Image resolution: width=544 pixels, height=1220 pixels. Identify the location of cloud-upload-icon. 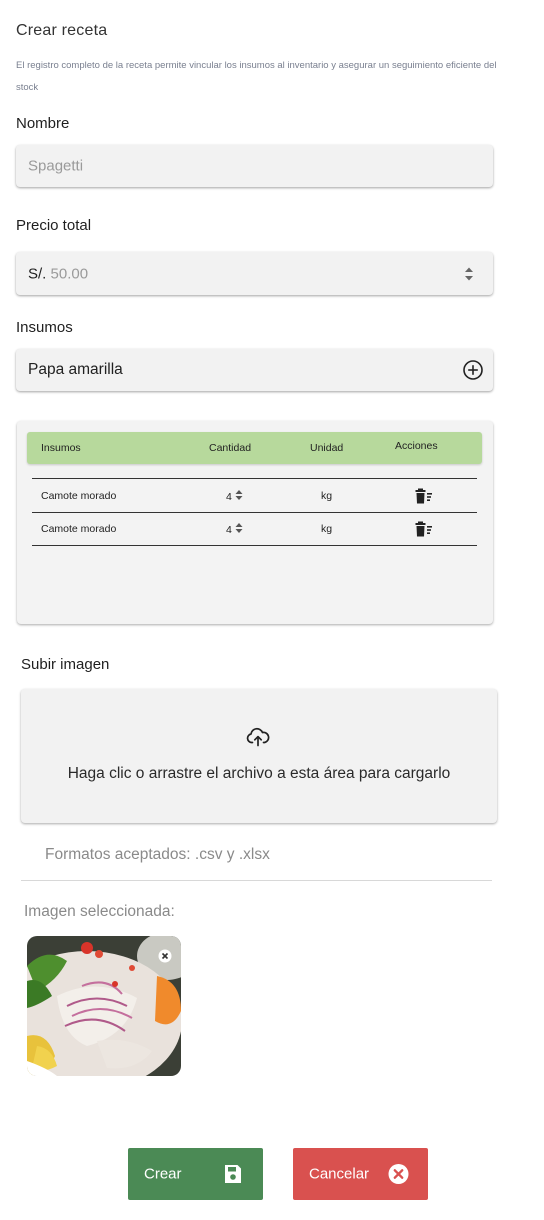
(258, 737).